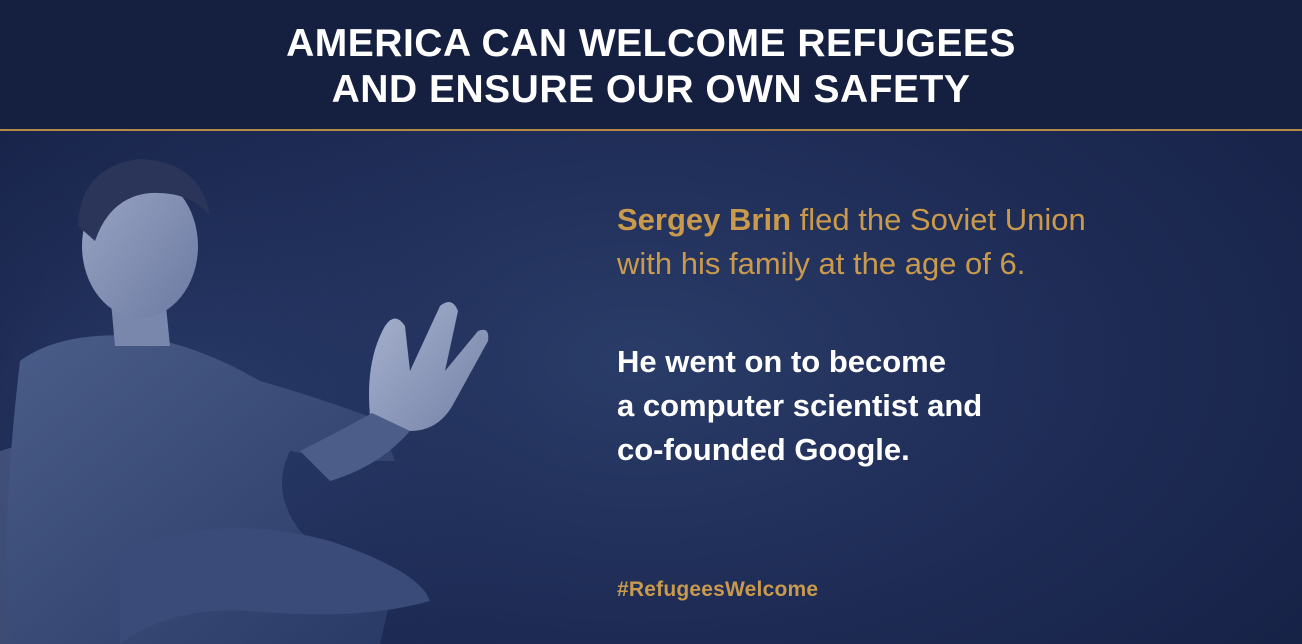 This screenshot has height=644, width=1302. What do you see at coordinates (763, 449) in the screenshot?
I see `body-line-3: co-founded Google.` at bounding box center [763, 449].